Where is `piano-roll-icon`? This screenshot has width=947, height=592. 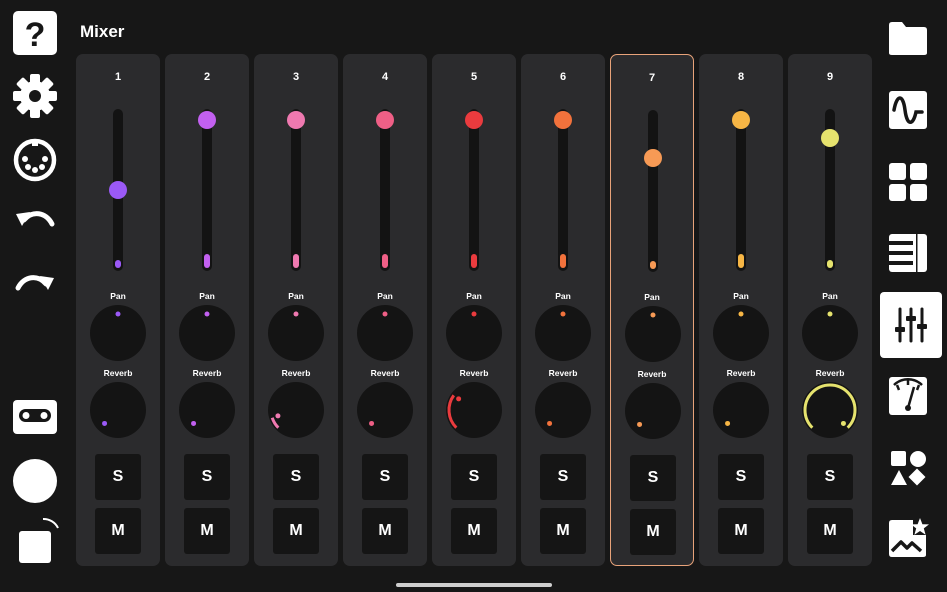
piano-roll-icon is located at coordinates (908, 253).